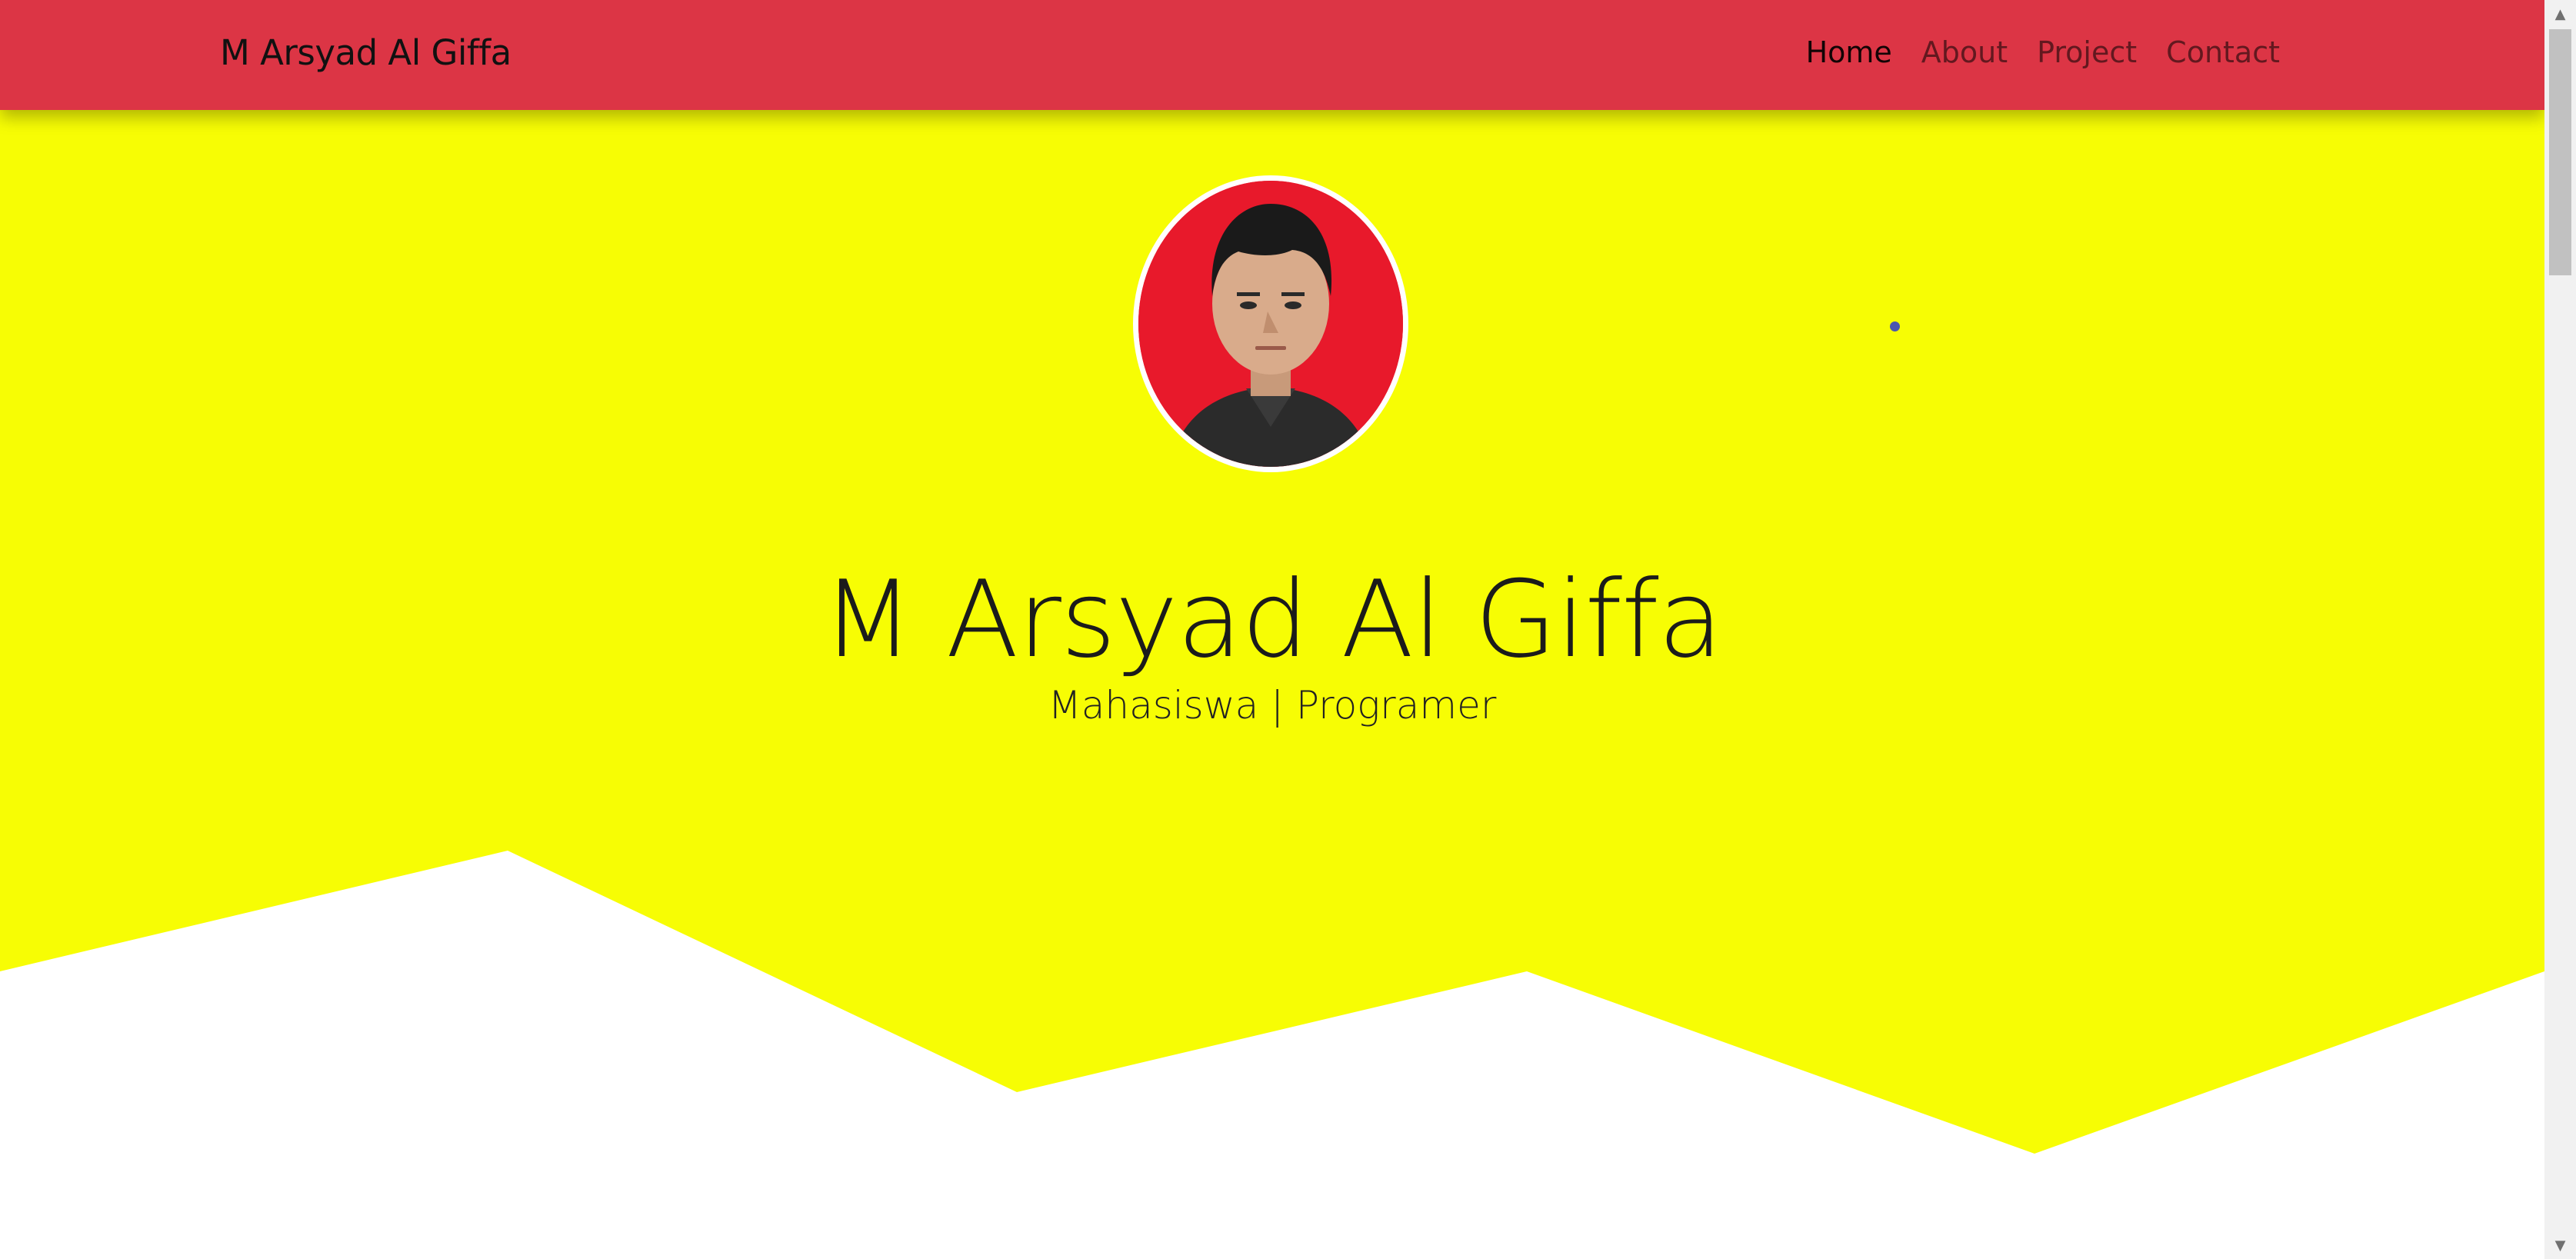  What do you see at coordinates (2560, 629) in the screenshot?
I see `vertical-scrollbar: ▲ ▼` at bounding box center [2560, 629].